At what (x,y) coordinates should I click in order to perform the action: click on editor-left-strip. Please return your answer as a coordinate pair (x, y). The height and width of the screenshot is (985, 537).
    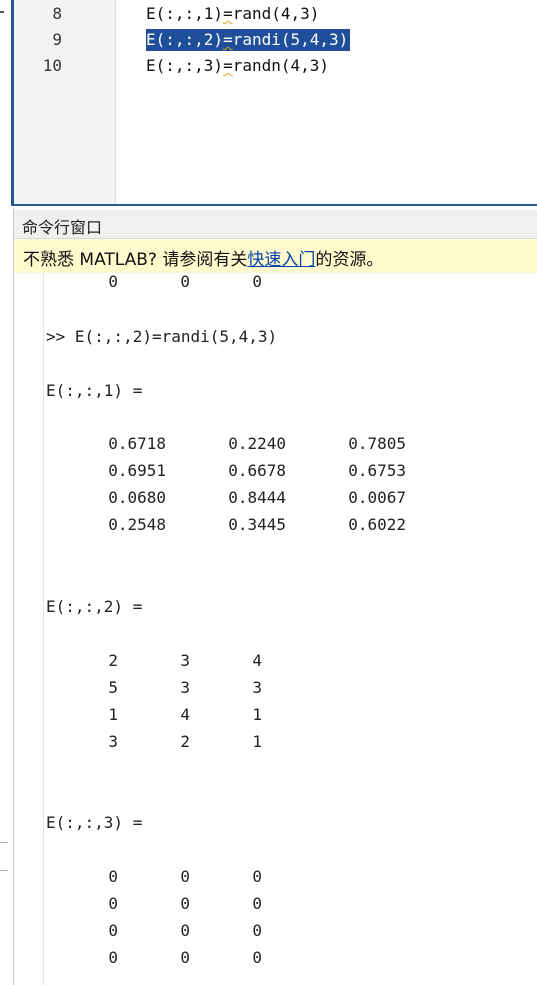
    Looking at the image, I should click on (5, 104).